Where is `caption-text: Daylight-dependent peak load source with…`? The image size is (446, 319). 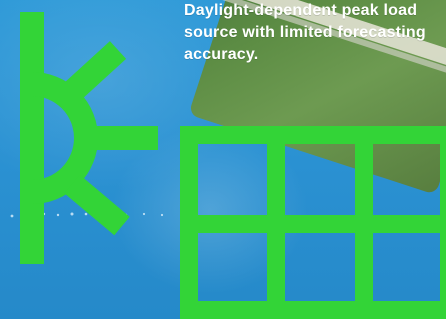 caption-text: Daylight-dependent peak load source with… is located at coordinates (305, 32).